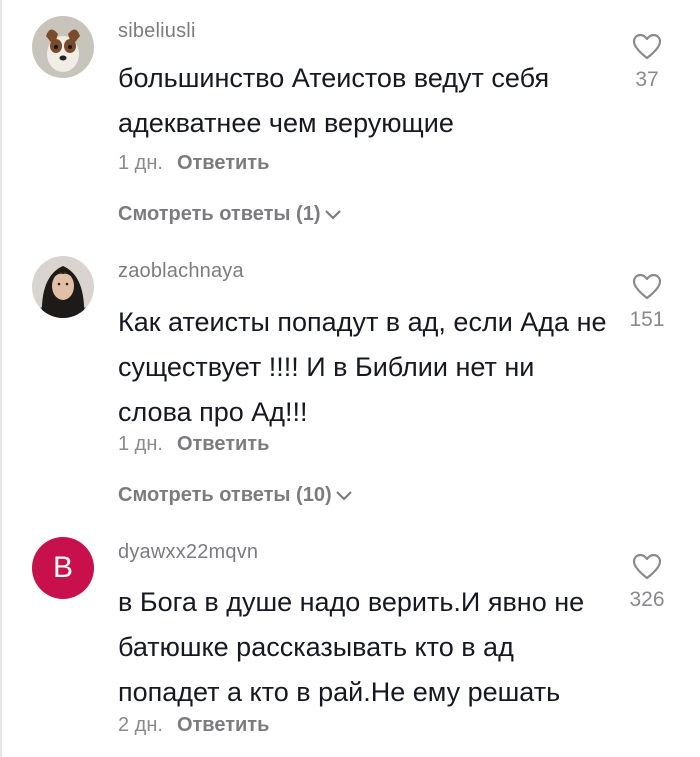  I want to click on username: sibeliusli, so click(157, 31).